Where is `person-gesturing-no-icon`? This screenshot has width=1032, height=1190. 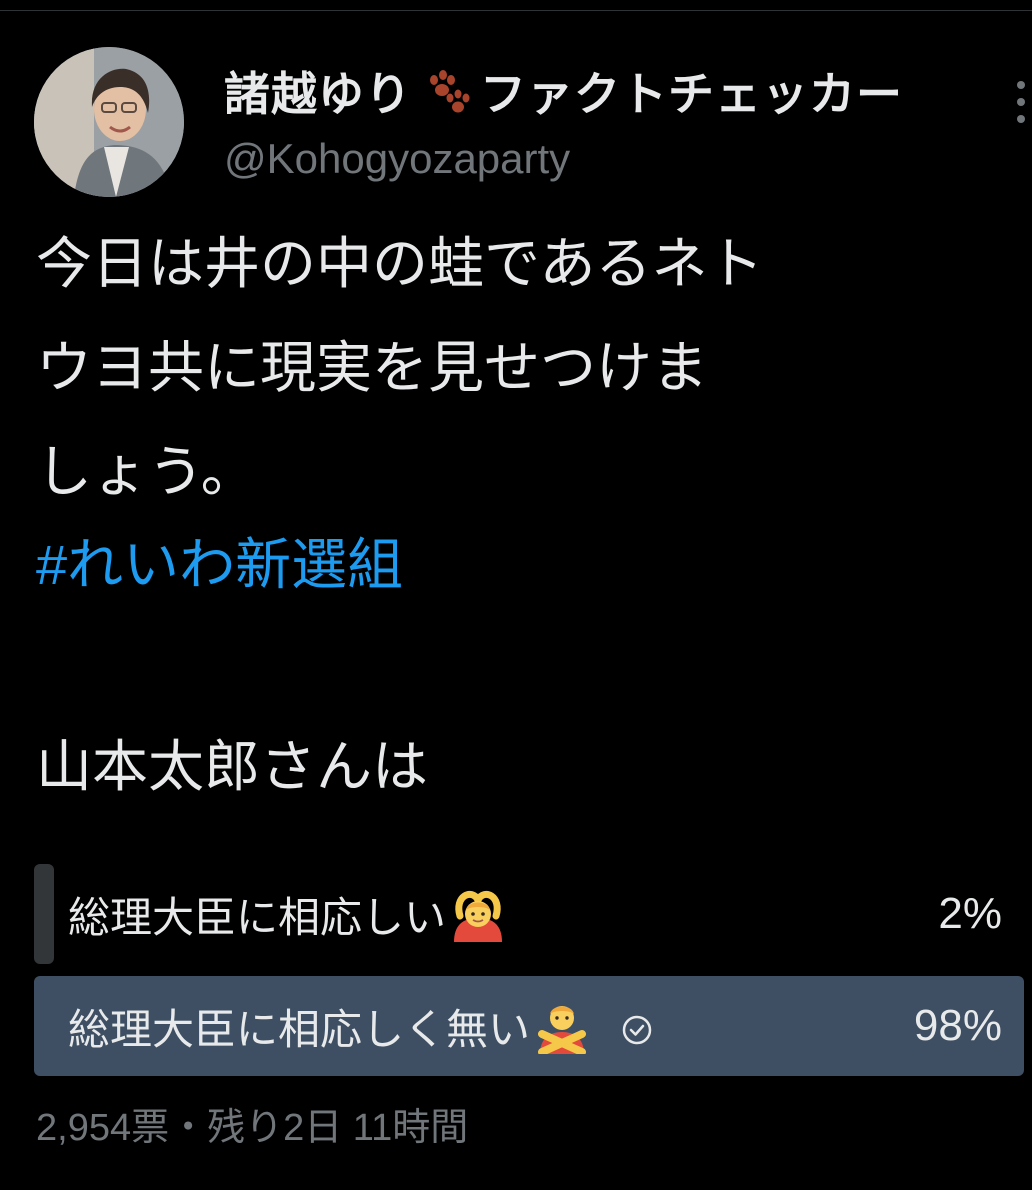 person-gesturing-no-icon is located at coordinates (562, 1027).